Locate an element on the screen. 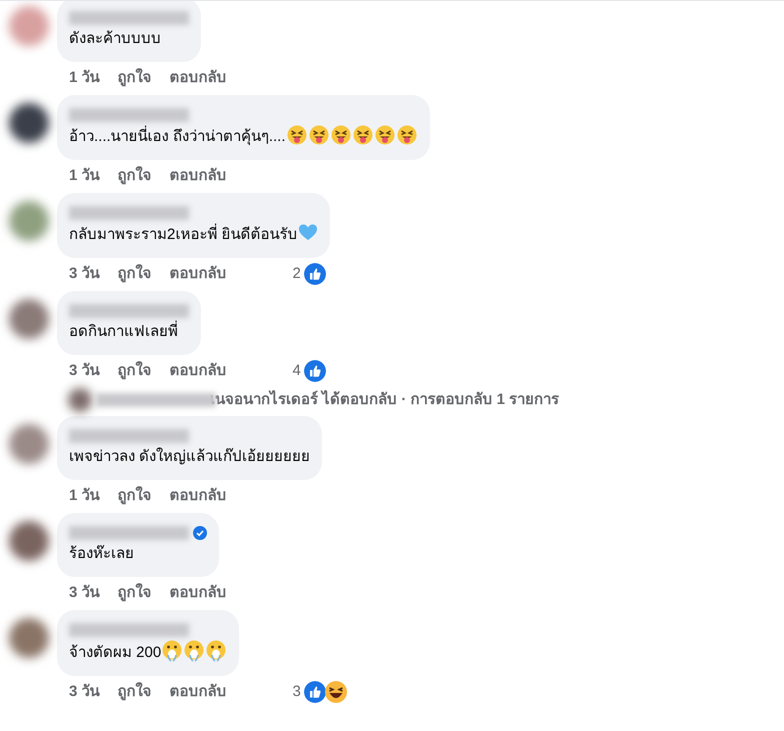  comment-text: เพจข่าวลง ดังใหญ่แล้วแก๊ปเอ้ยยยยยย is located at coordinates (189, 456).